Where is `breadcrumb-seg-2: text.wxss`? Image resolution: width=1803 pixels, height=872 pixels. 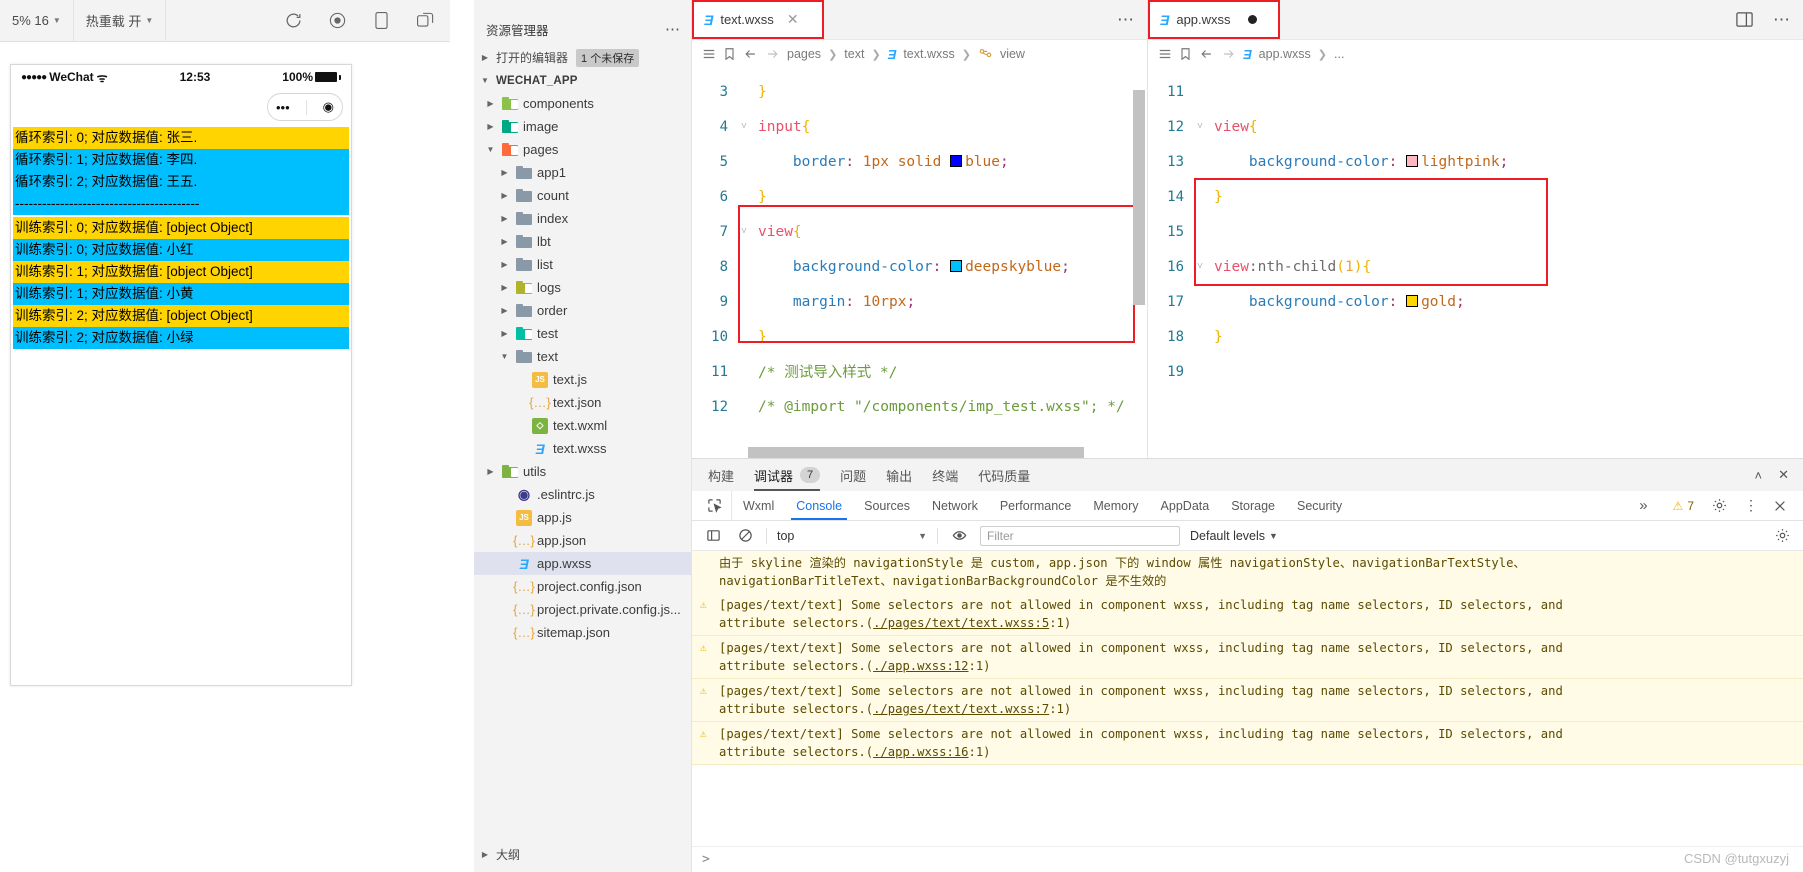 breadcrumb-seg-2: text.wxss is located at coordinates (928, 54).